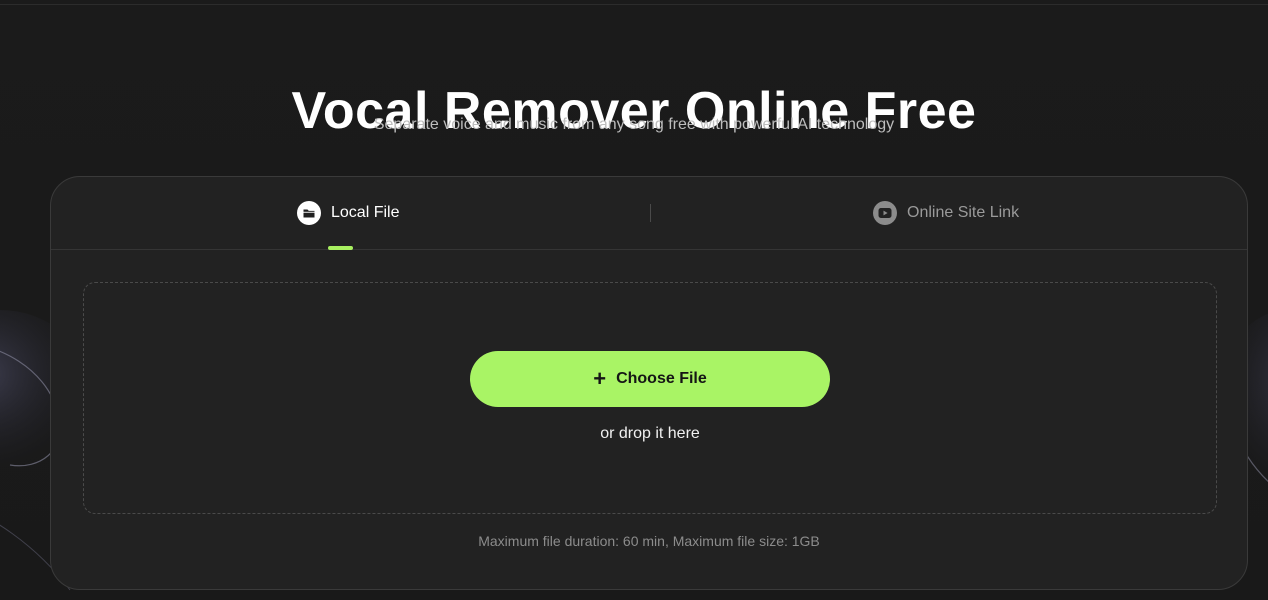 The width and height of the screenshot is (1268, 600). What do you see at coordinates (365, 212) in the screenshot?
I see `tab-local-file-label: Local File` at bounding box center [365, 212].